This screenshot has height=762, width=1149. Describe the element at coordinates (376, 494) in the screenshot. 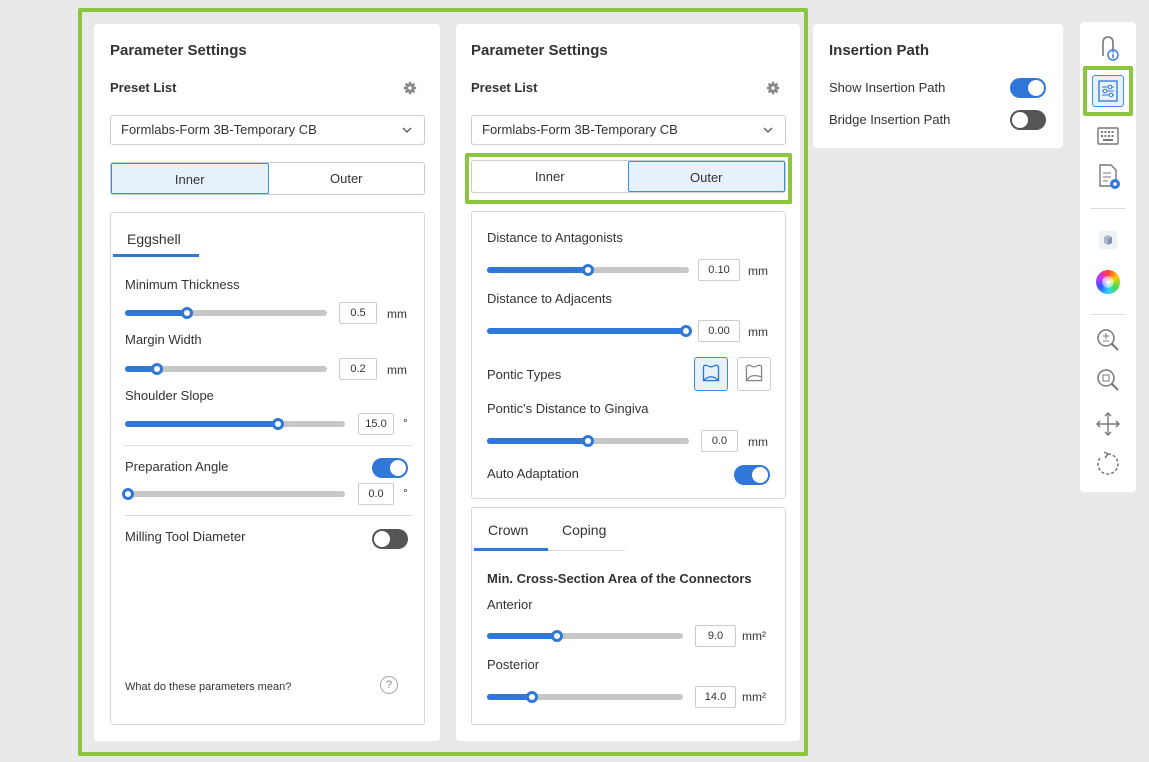

I see `preparation-angle-value: 0.0` at that location.